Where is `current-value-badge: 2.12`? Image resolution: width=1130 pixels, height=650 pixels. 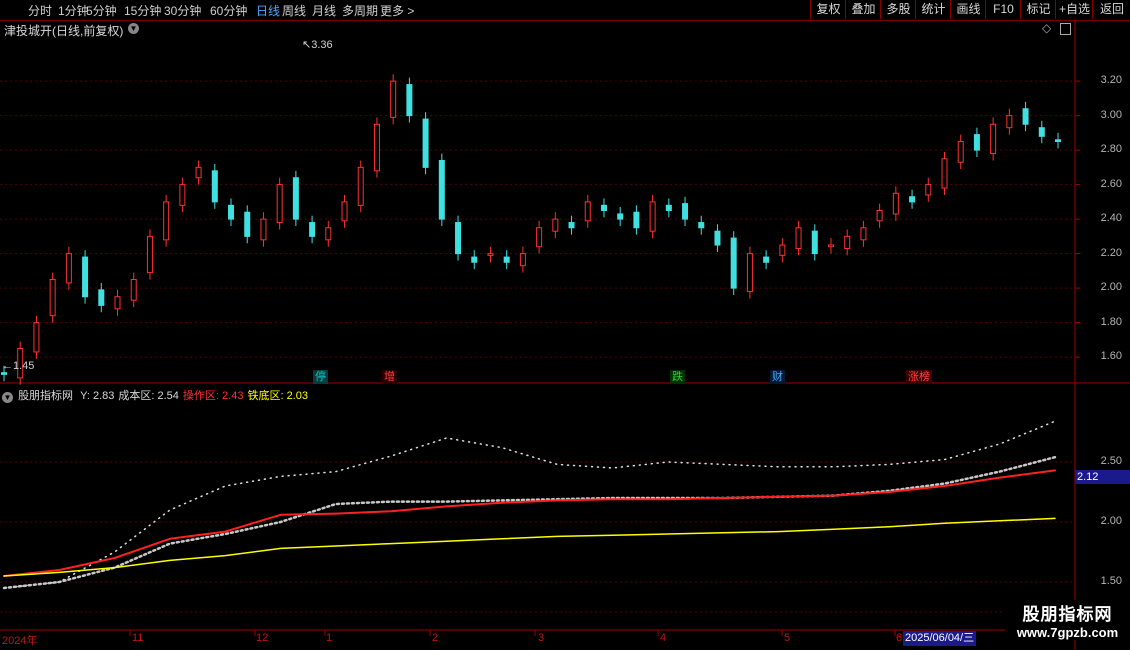
current-value-badge: 2.12 is located at coordinates (1102, 477).